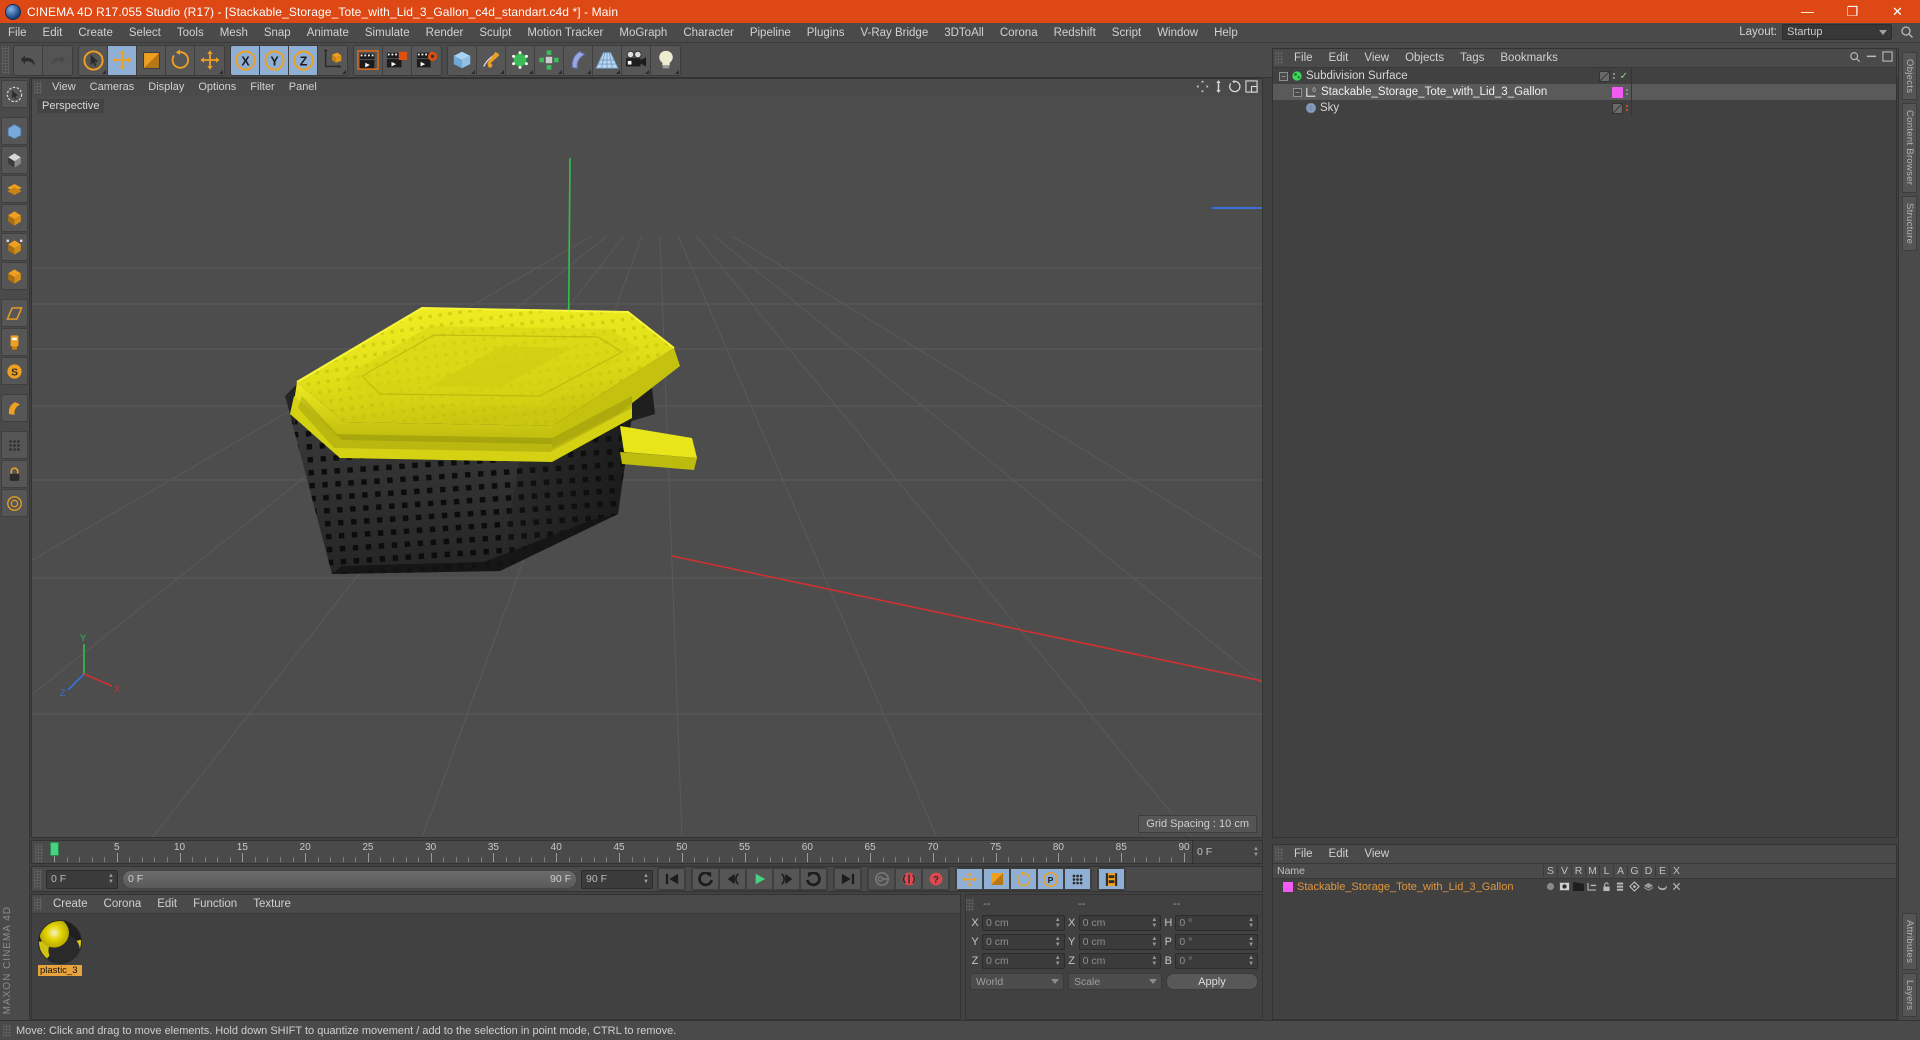 The height and width of the screenshot is (1040, 1920). Describe the element at coordinates (1606, 871) in the screenshot. I see `layer-column-l: L` at that location.